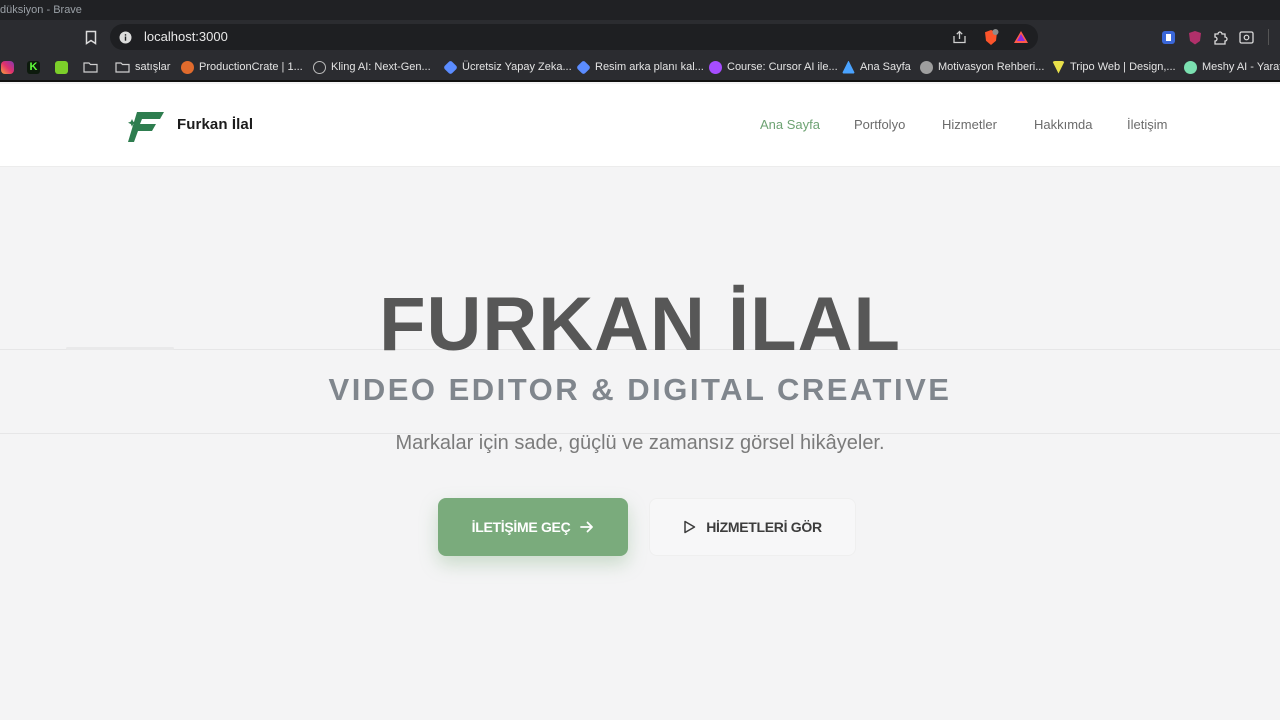 The height and width of the screenshot is (720, 1280). Describe the element at coordinates (715, 67) in the screenshot. I see `course-icon` at that location.